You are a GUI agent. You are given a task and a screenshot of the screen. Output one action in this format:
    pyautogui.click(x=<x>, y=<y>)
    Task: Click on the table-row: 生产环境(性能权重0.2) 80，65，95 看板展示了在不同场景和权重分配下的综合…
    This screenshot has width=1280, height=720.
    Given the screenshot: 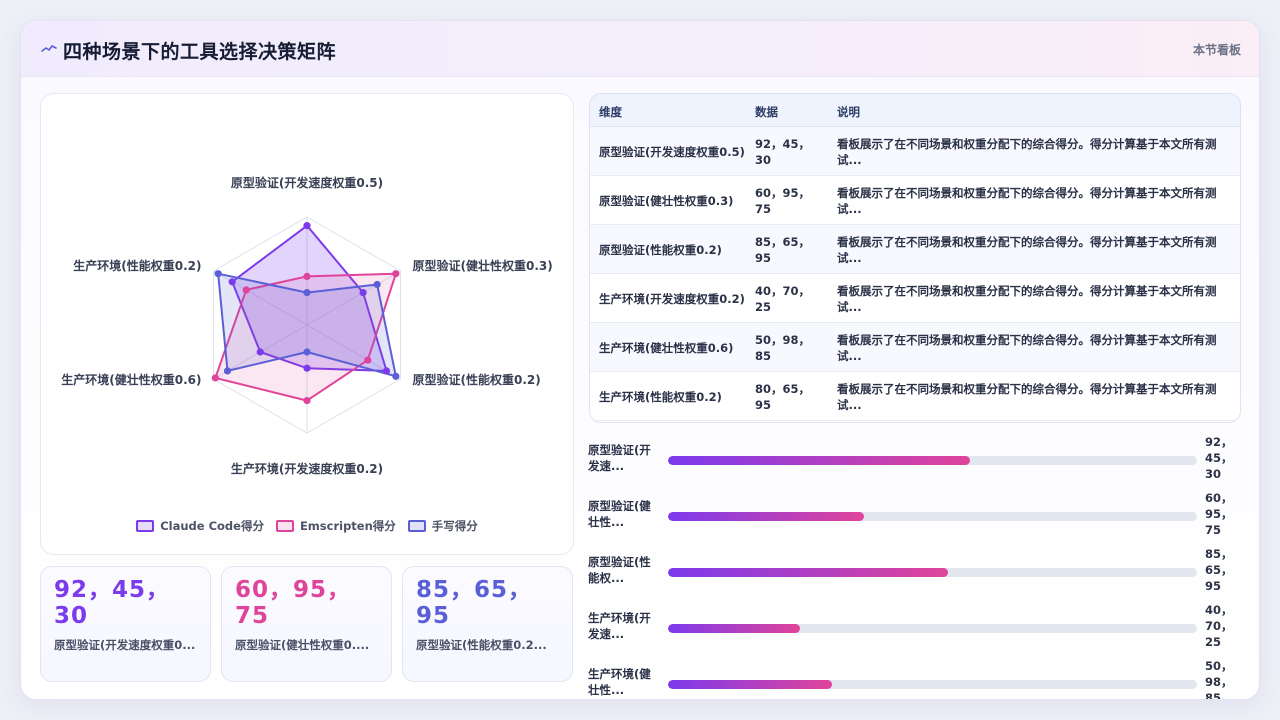 What is the action you would take?
    pyautogui.click(x=915, y=396)
    